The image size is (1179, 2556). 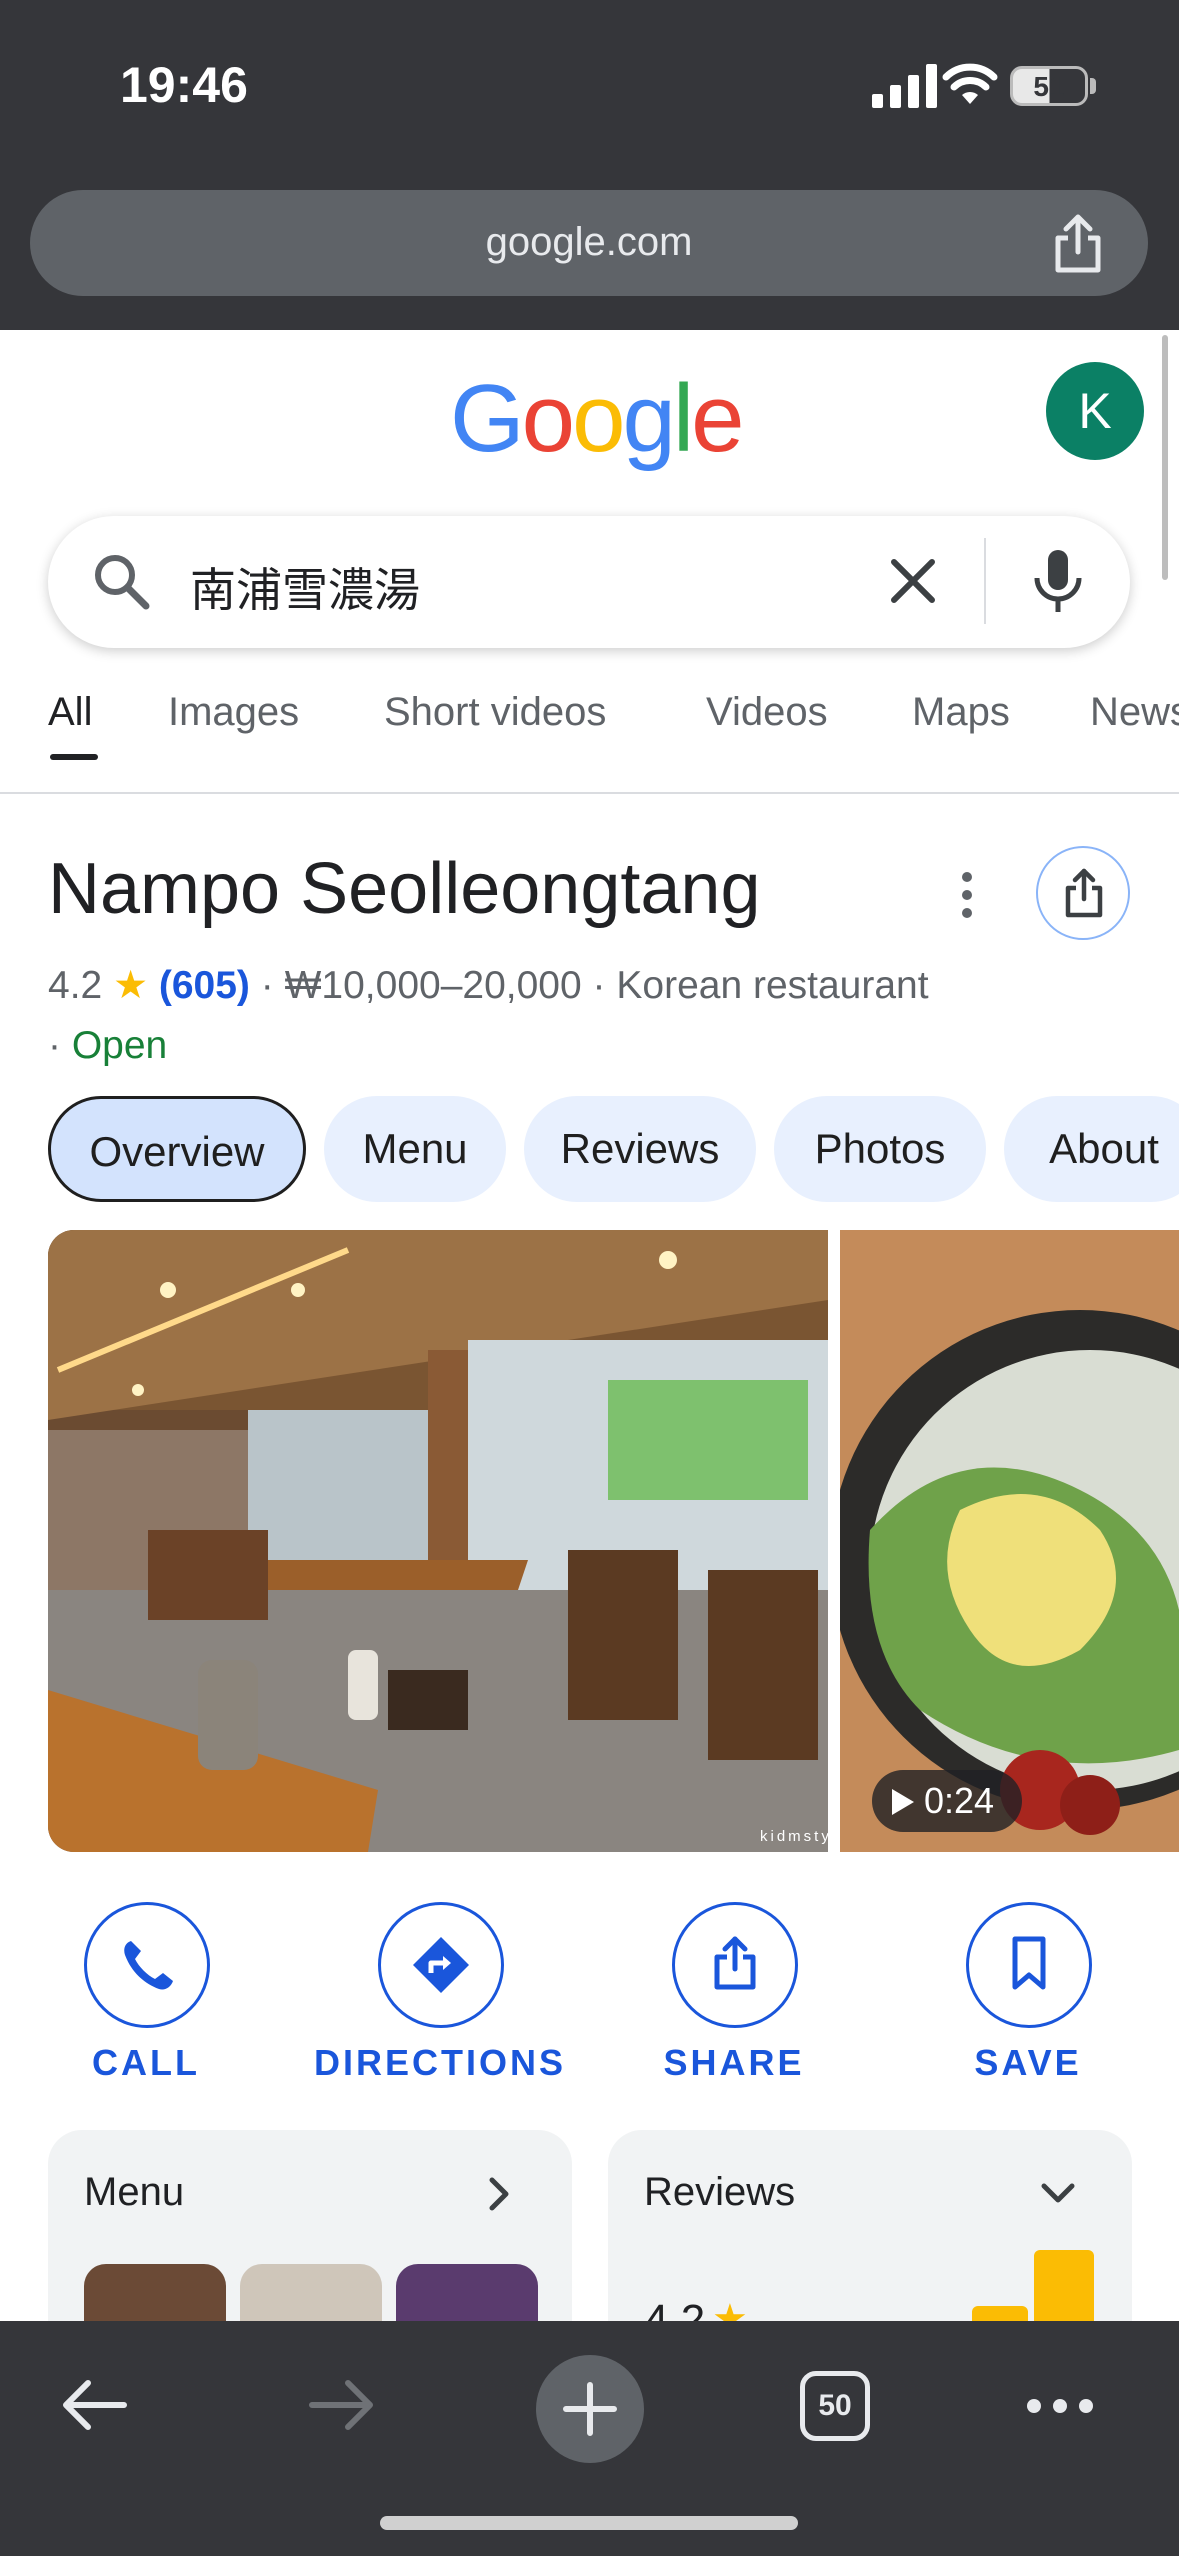 I want to click on home-indicator, so click(x=589, y=2523).